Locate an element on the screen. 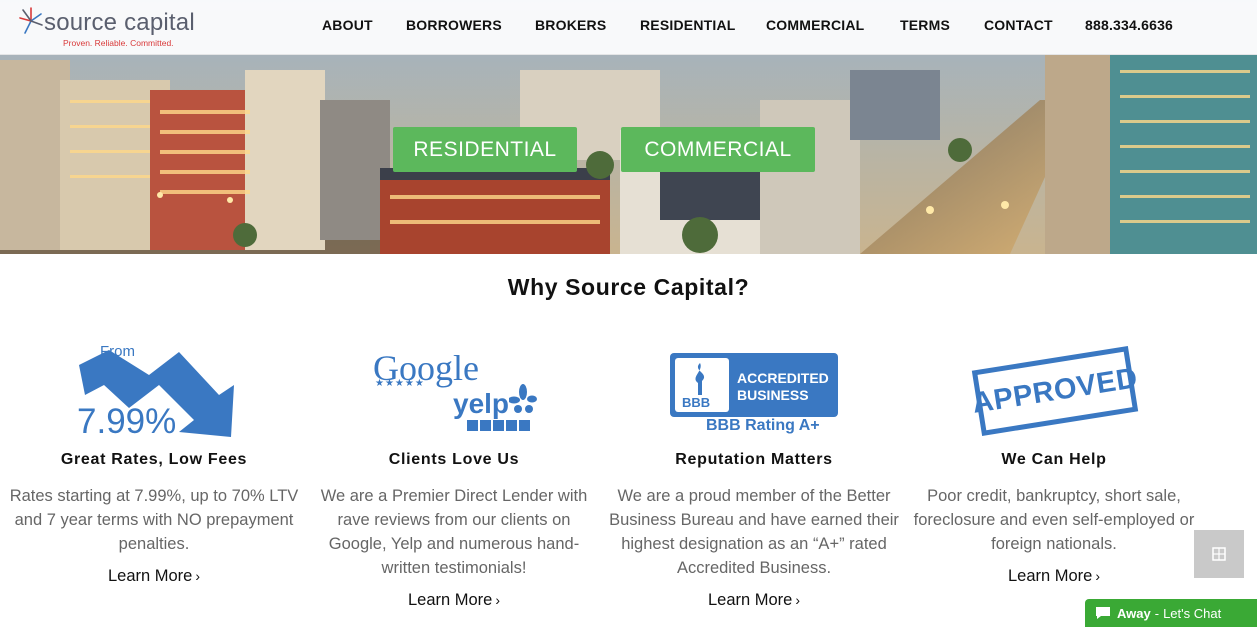 The width and height of the screenshot is (1257, 627). chat-cta: Let's Chat is located at coordinates (1192, 613).